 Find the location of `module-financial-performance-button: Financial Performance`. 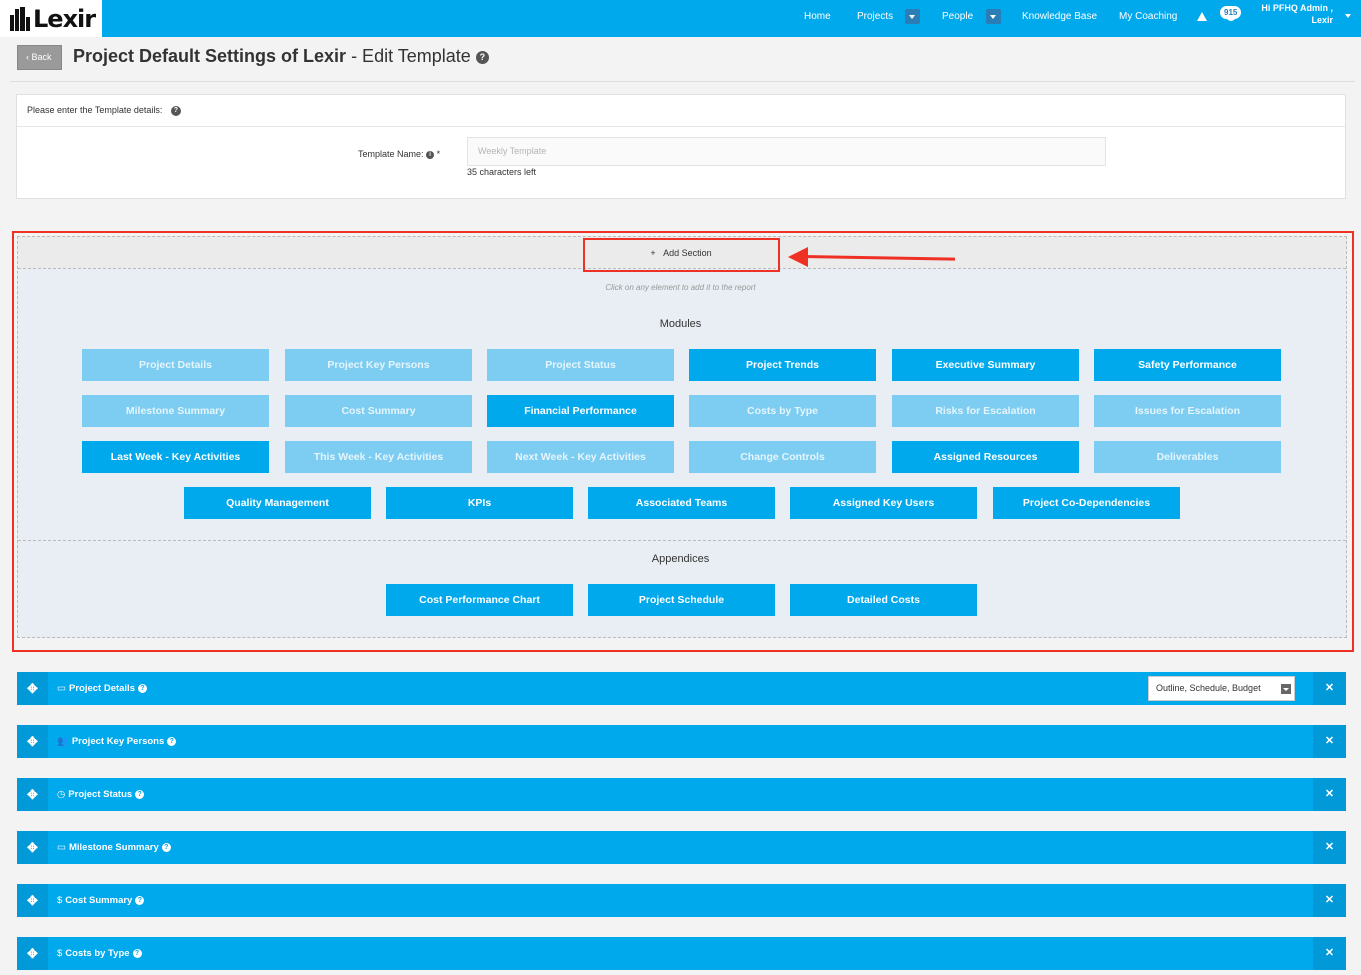

module-financial-performance-button: Financial Performance is located at coordinates (580, 411).